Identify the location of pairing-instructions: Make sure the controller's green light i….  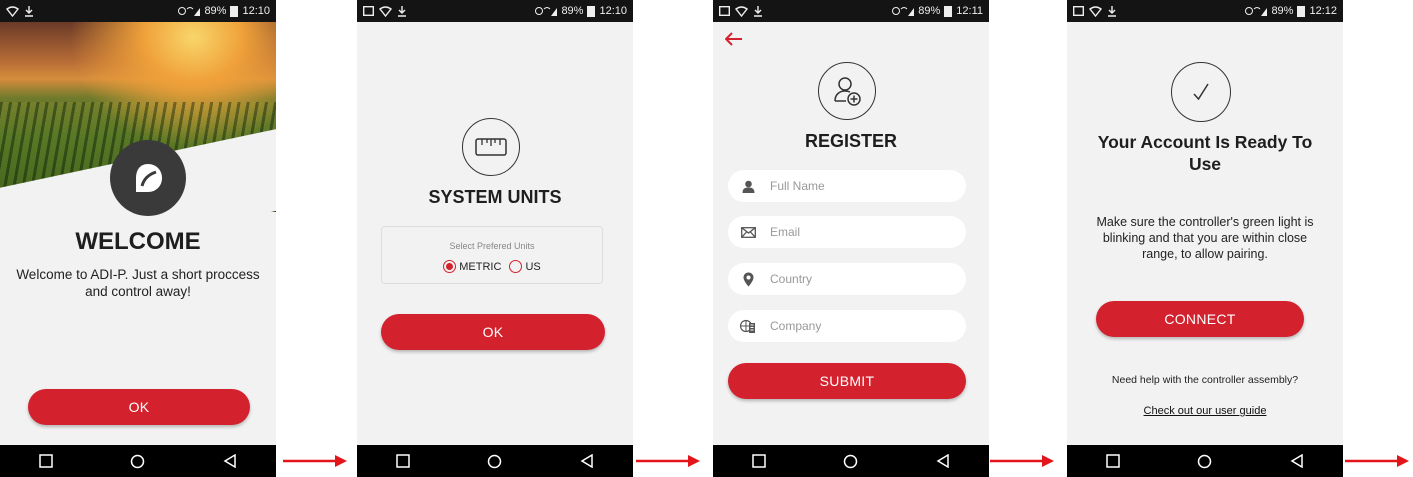
(1205, 238).